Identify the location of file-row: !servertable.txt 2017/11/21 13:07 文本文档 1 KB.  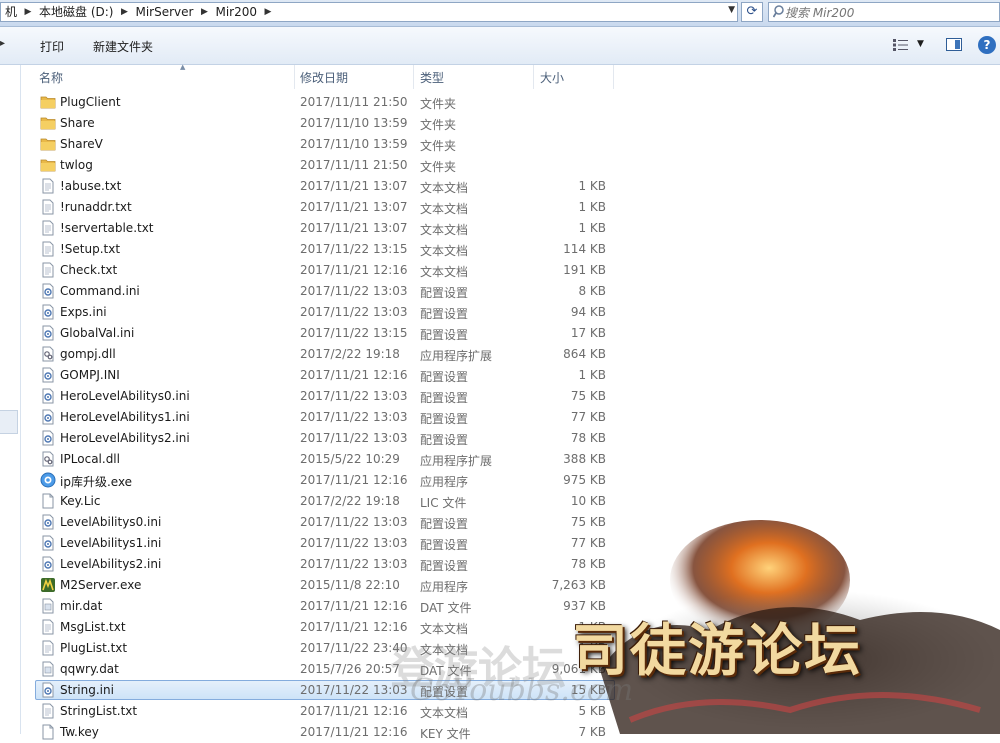
(510, 228).